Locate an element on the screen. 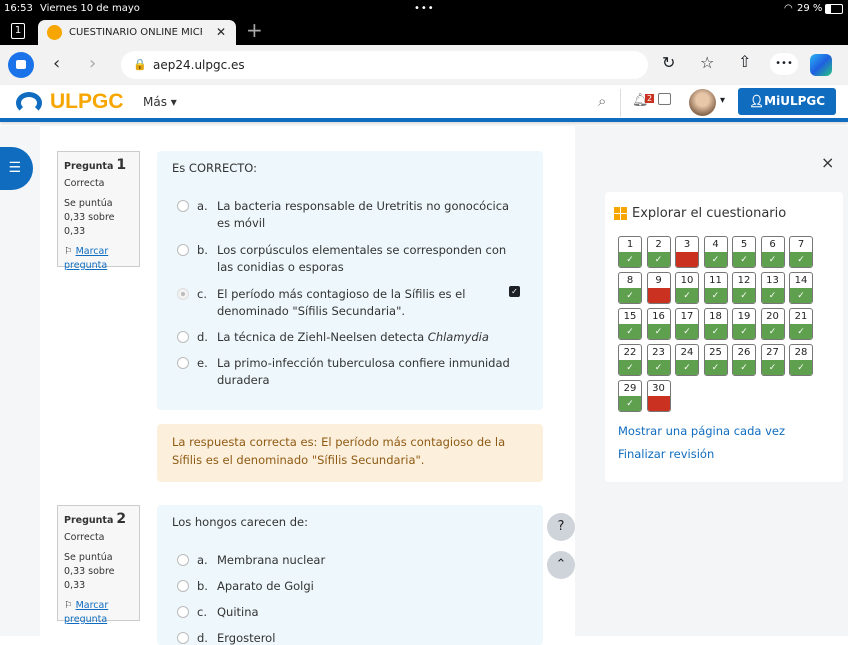  close-tab-icon: ✕ is located at coordinates (221, 32).